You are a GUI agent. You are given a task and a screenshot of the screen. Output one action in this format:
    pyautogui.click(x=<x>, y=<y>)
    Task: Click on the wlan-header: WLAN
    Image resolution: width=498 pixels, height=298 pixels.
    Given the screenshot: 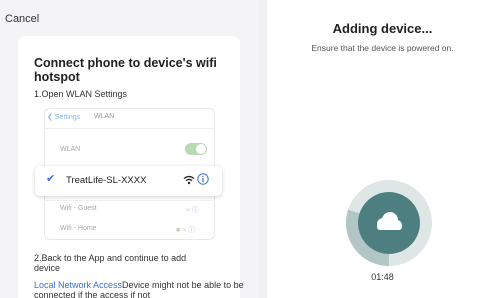 What is the action you would take?
    pyautogui.click(x=104, y=116)
    